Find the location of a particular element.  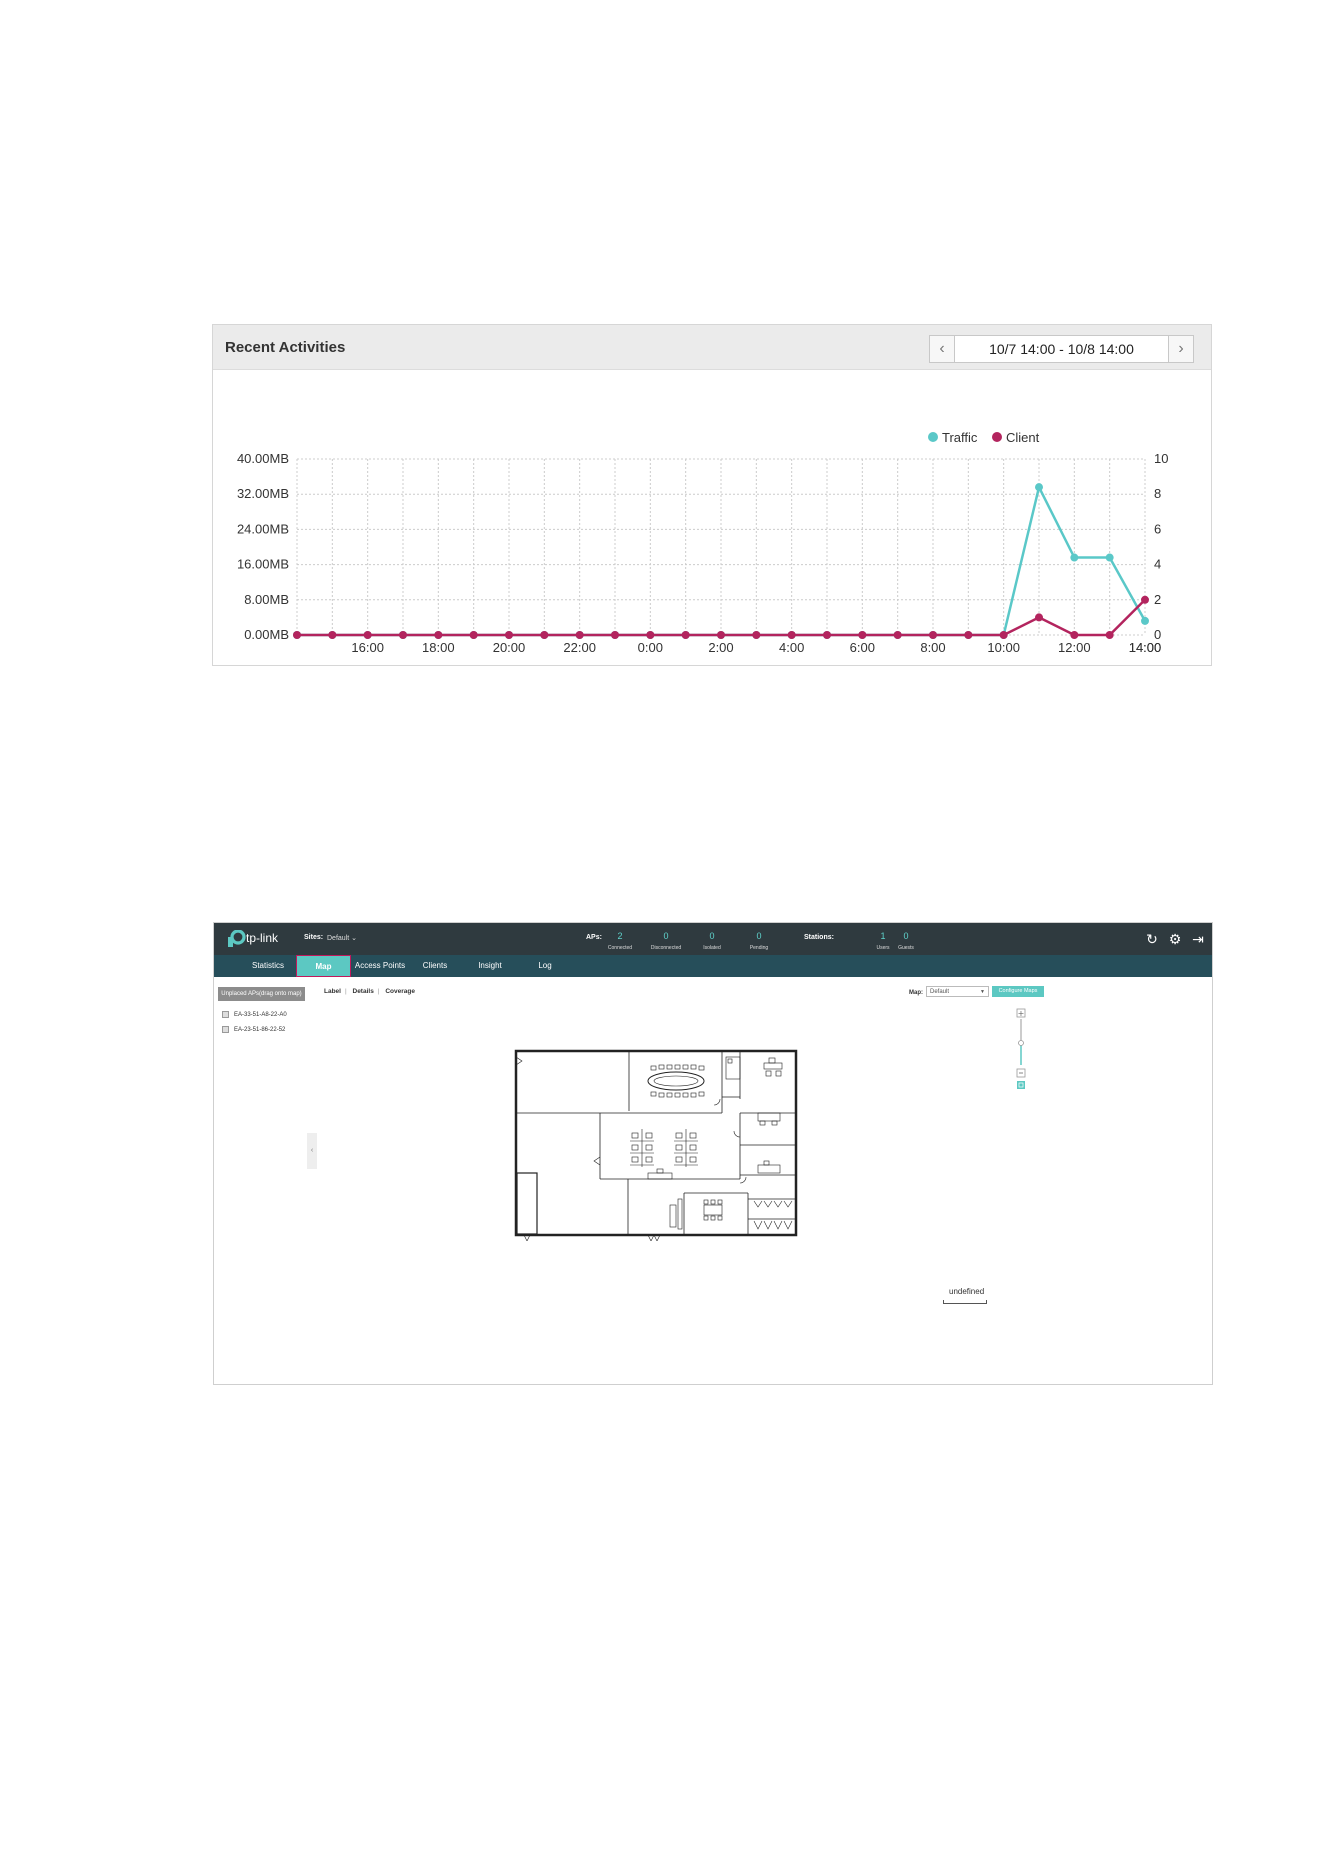

x-tick-label: 18:00 is located at coordinates (438, 647).